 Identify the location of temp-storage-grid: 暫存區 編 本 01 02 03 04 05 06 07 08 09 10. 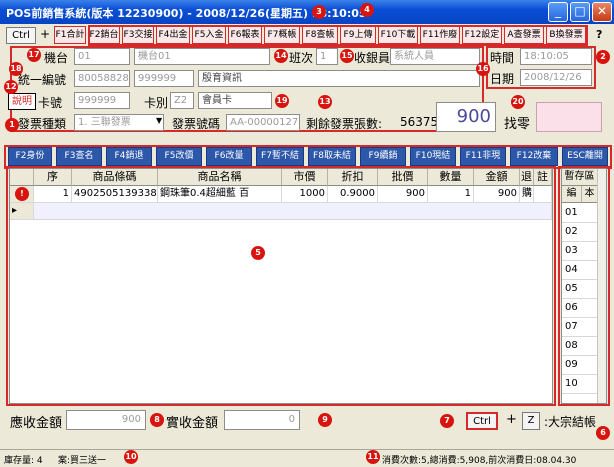
(584, 286).